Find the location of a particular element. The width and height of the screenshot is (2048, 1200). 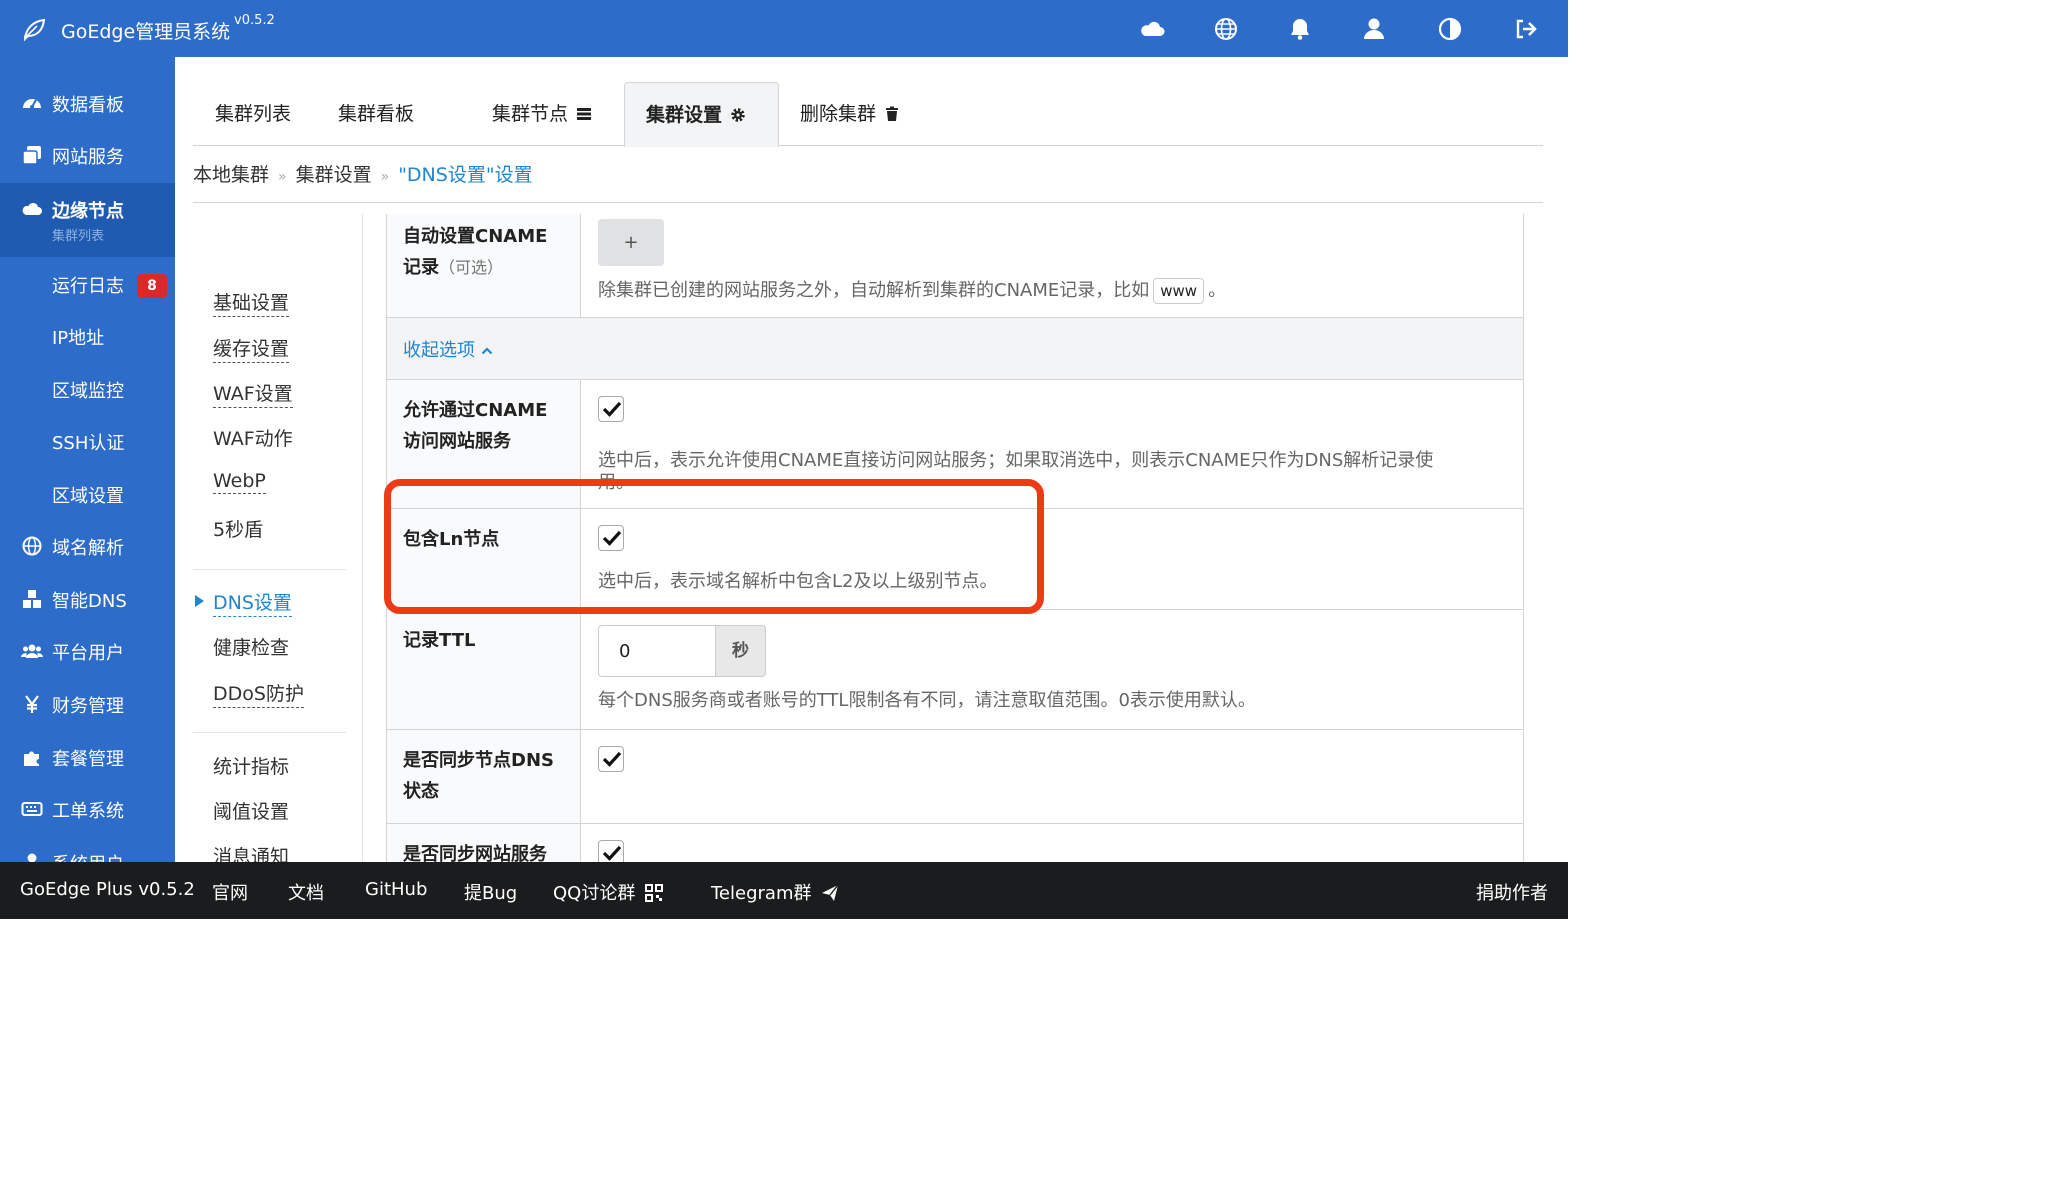

field-label: 是否同步网站服务 is located at coordinates (475, 853).